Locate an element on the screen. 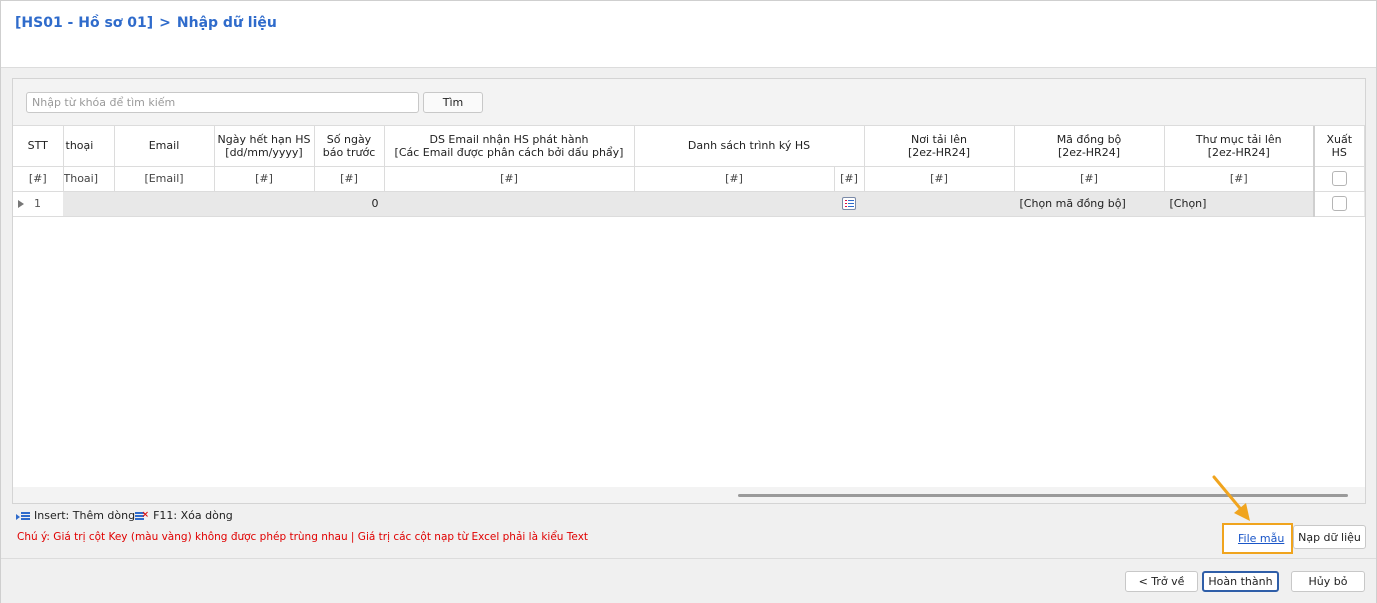  delete-hint-text: F11: Xóa dòng is located at coordinates (193, 515).